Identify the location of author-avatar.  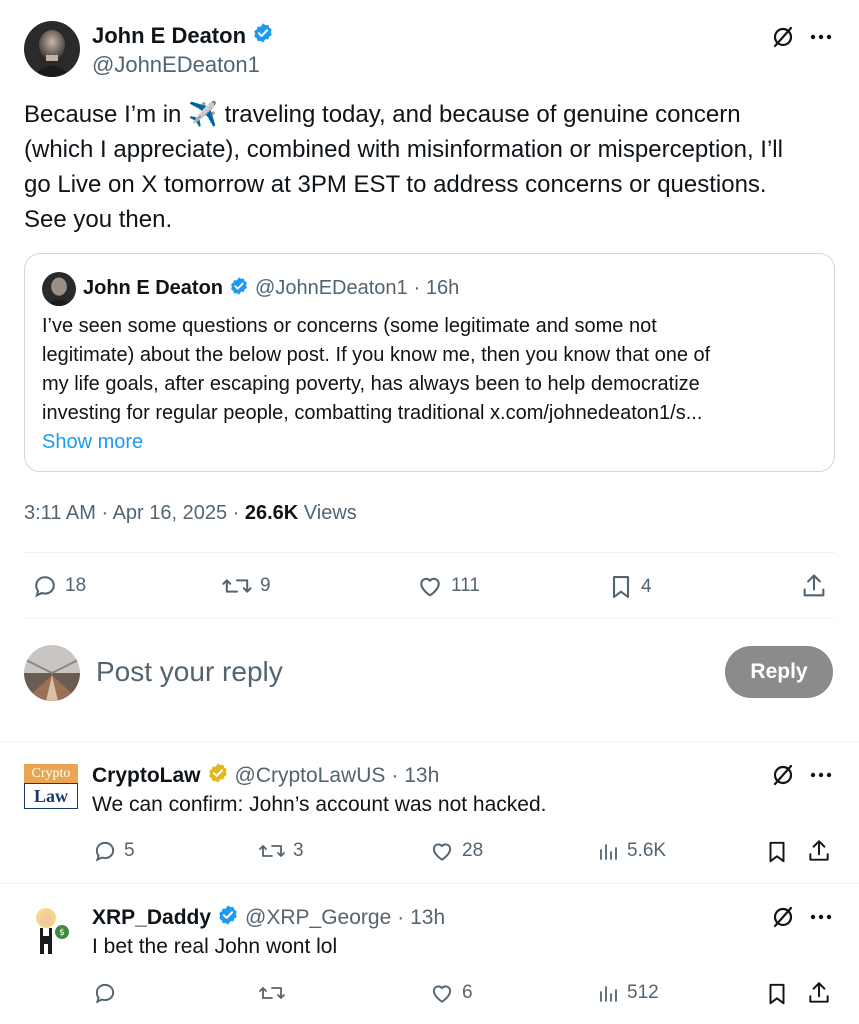
(52, 49).